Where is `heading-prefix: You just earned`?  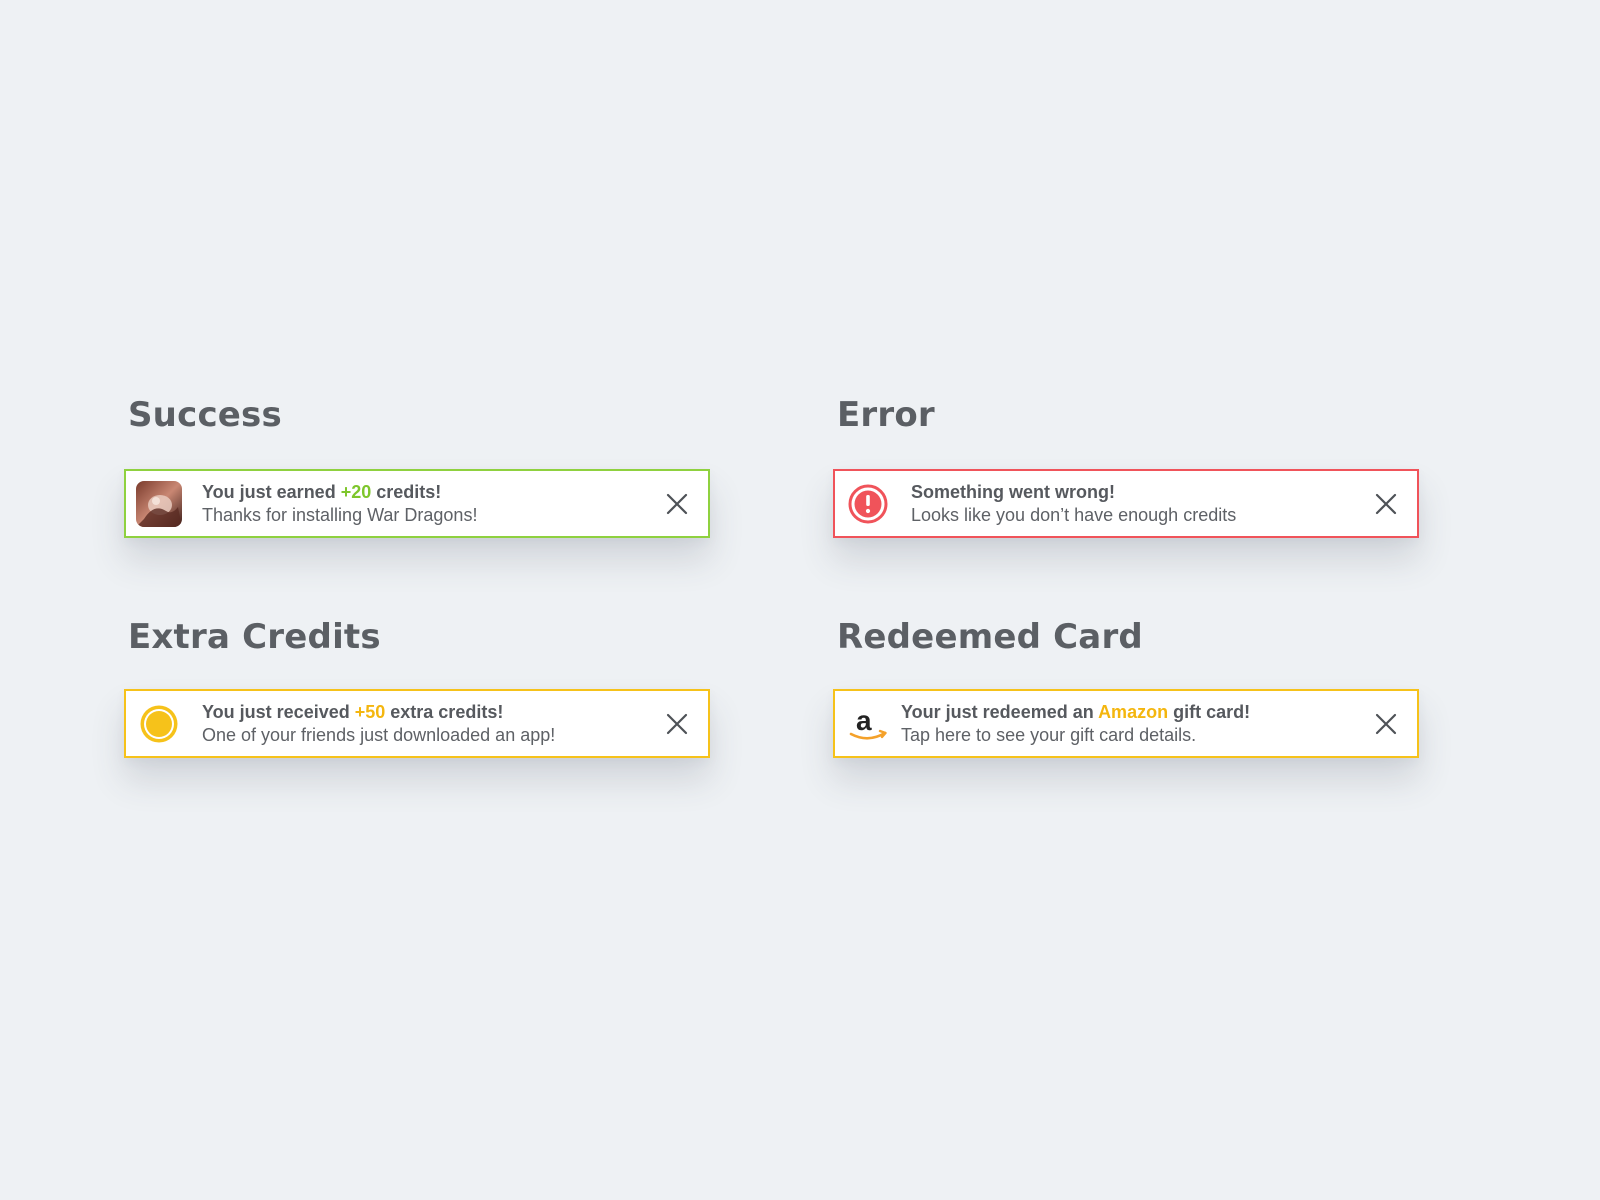
heading-prefix: You just earned is located at coordinates (271, 491).